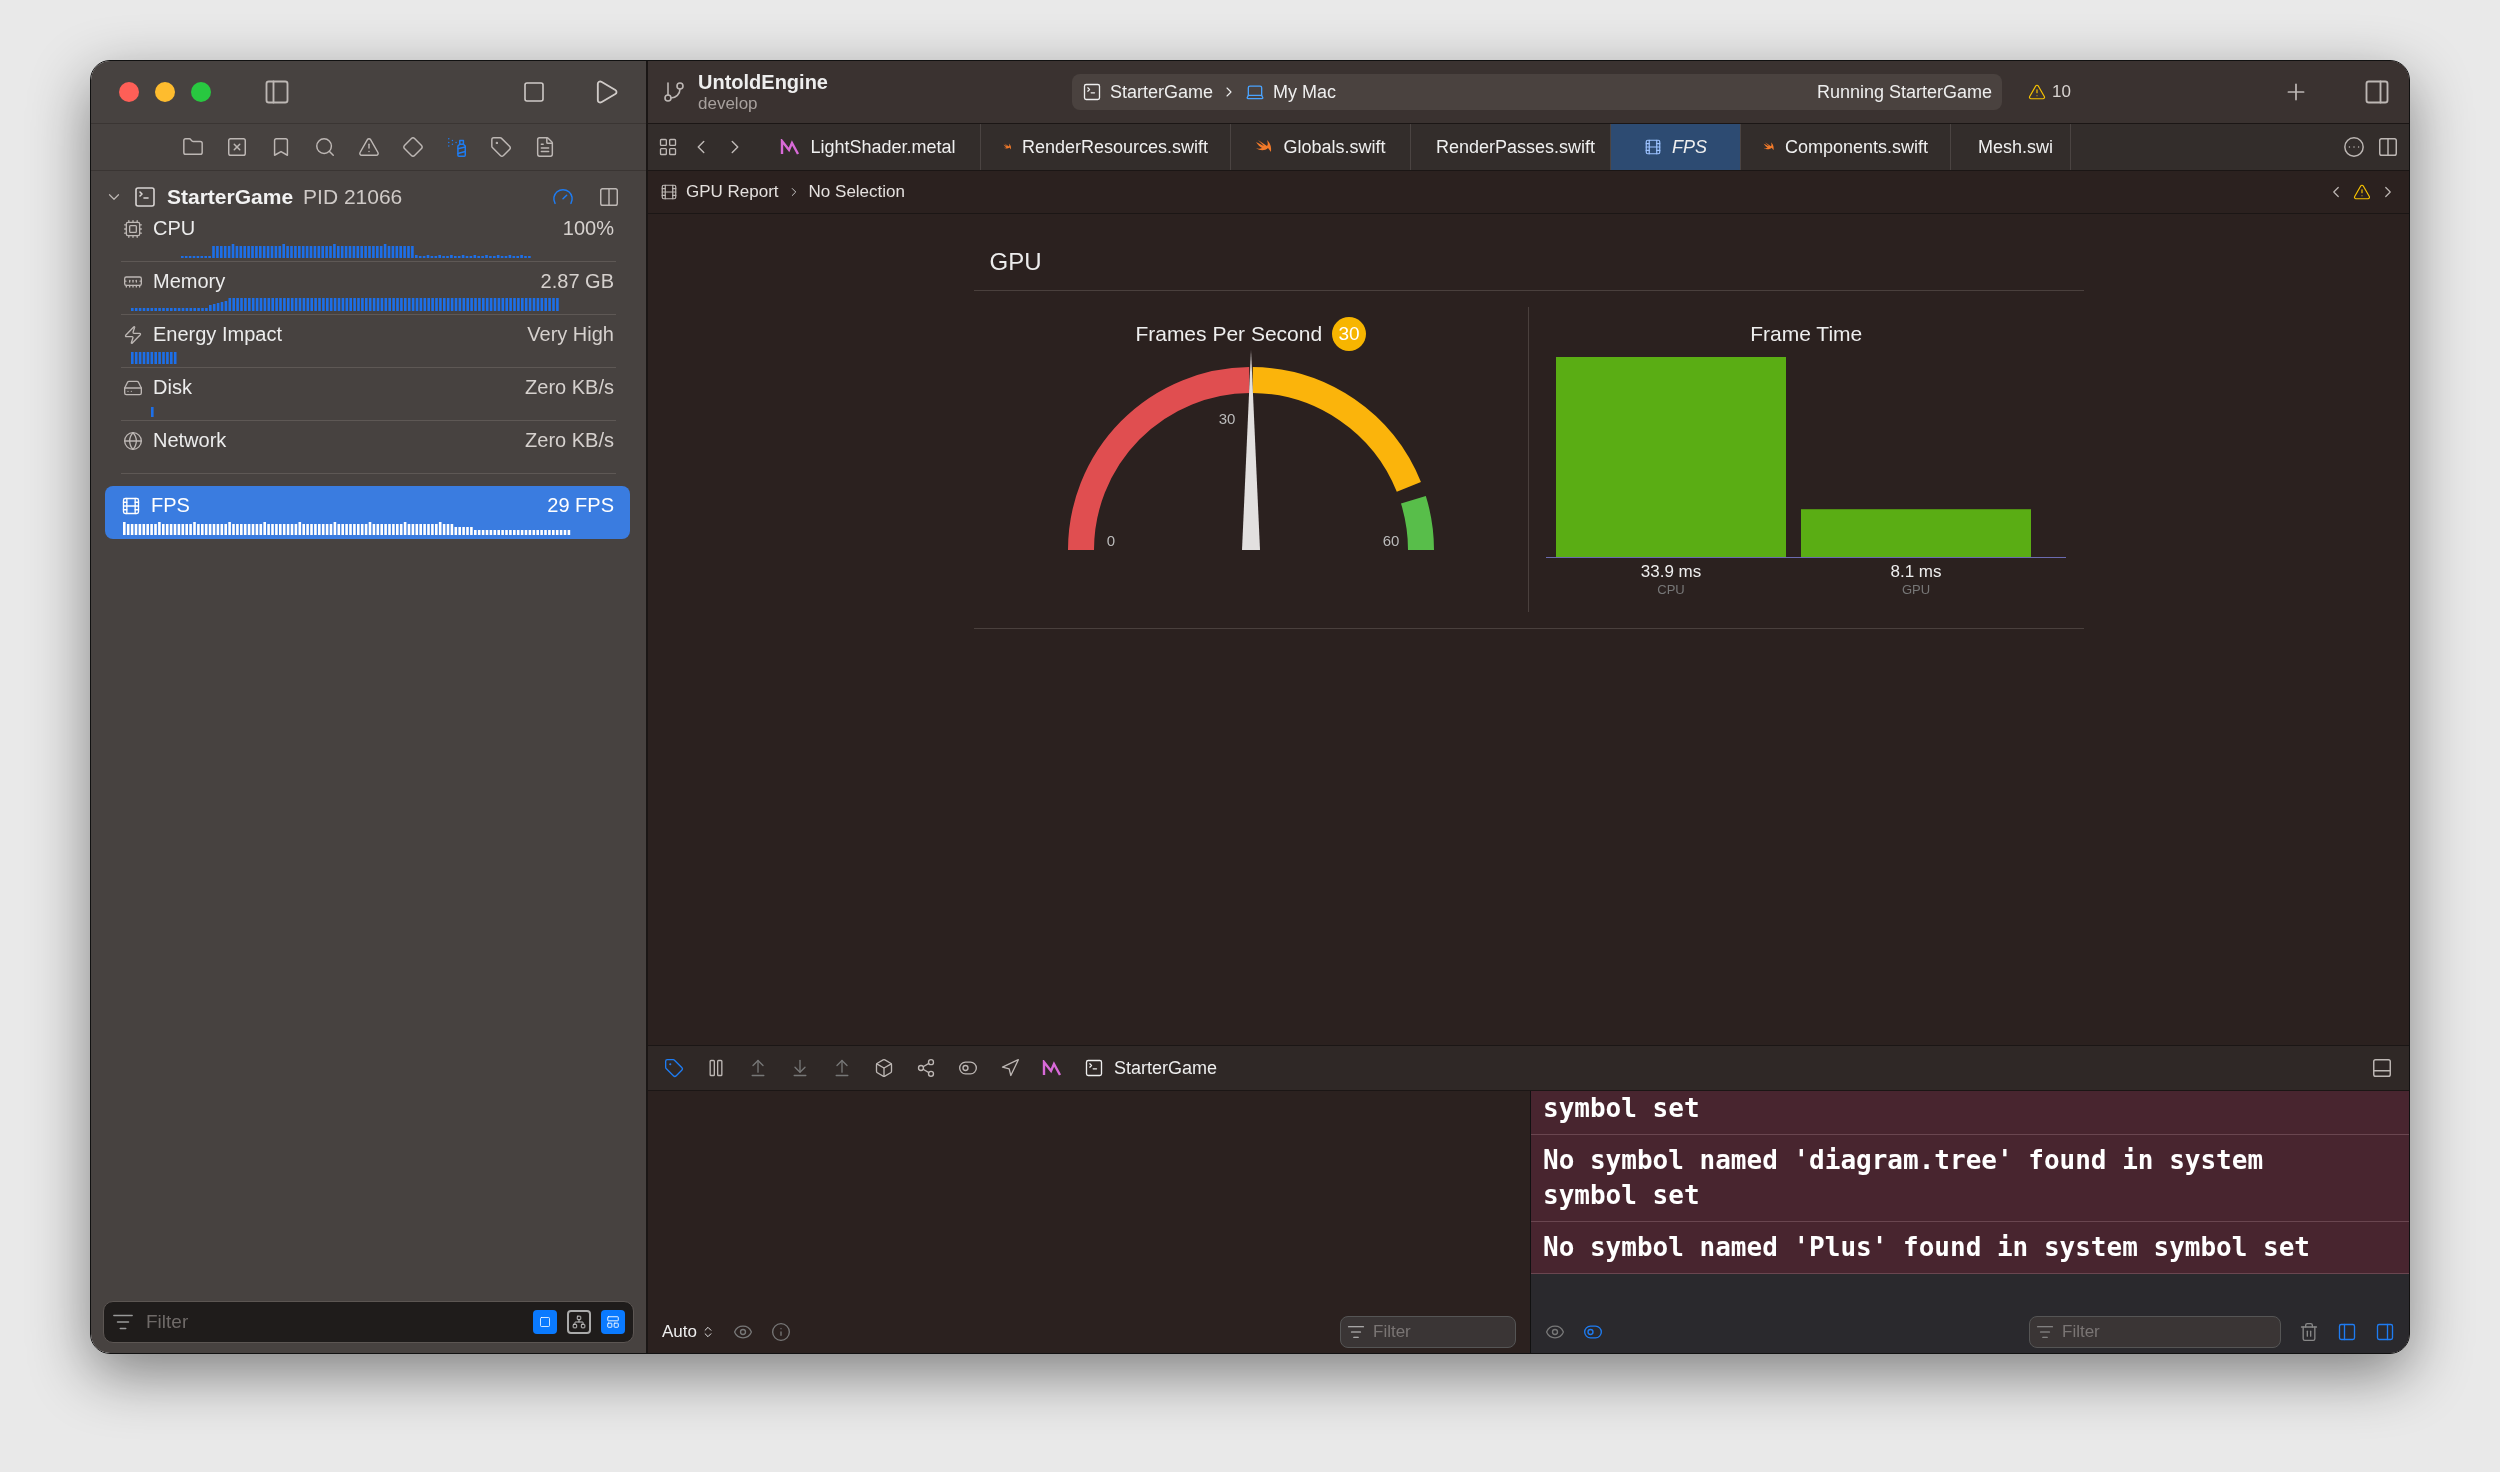 The image size is (2500, 1472). I want to click on close-button, so click(129, 92).